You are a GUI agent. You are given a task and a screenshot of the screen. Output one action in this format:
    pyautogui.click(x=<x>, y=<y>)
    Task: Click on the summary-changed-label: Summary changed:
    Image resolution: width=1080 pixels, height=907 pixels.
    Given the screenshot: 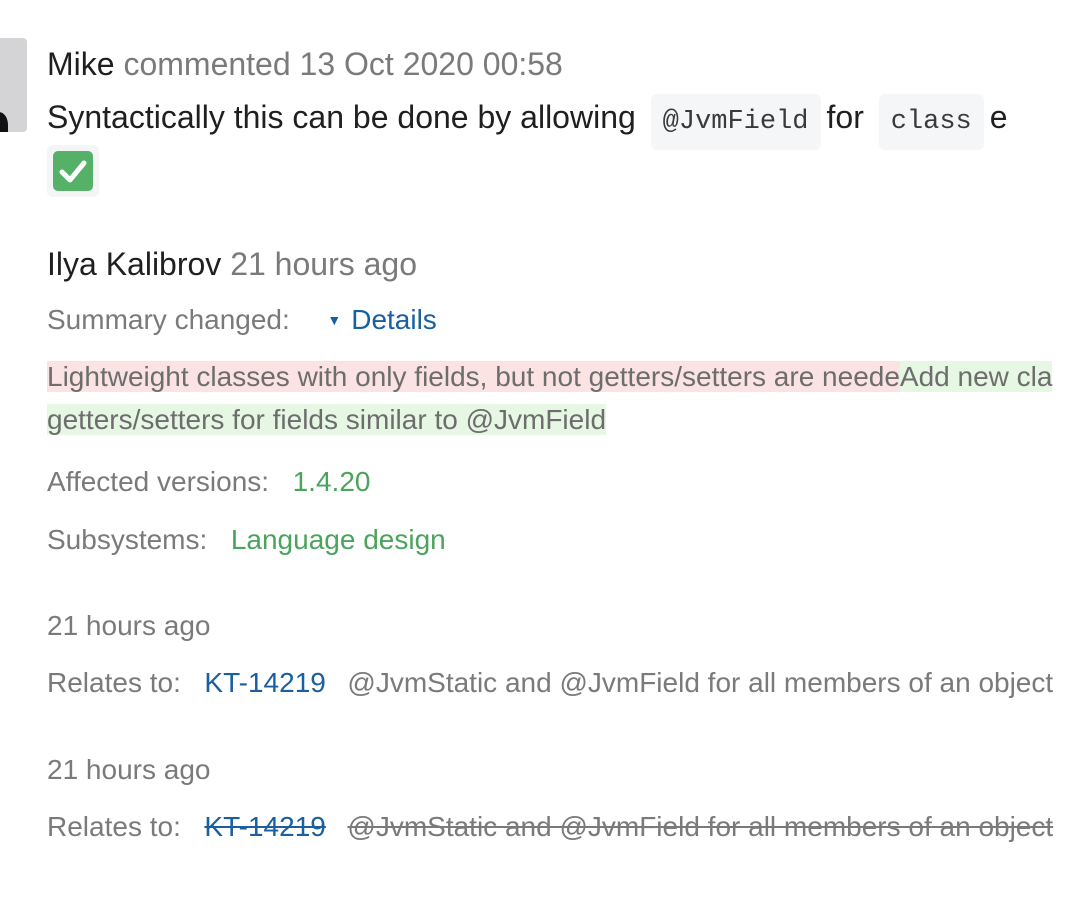 What is the action you would take?
    pyautogui.click(x=168, y=319)
    